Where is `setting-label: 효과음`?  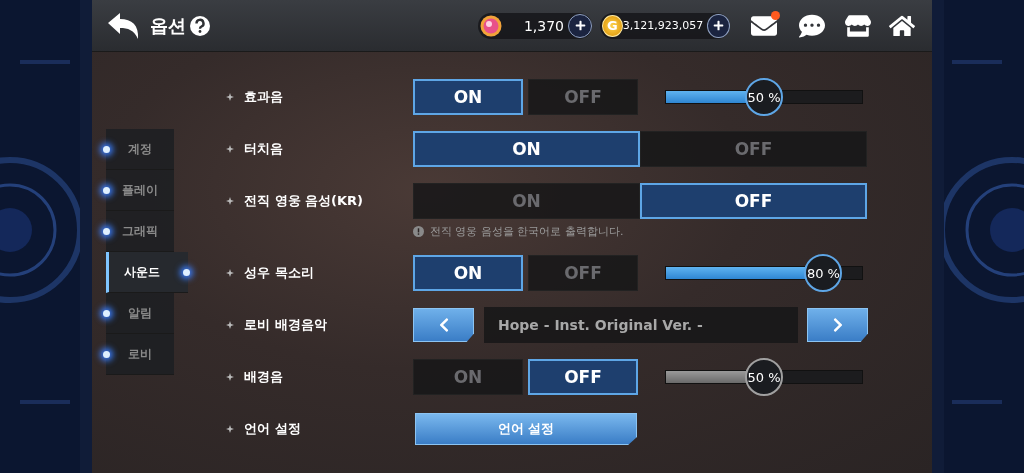 setting-label: 효과음 is located at coordinates (263, 97).